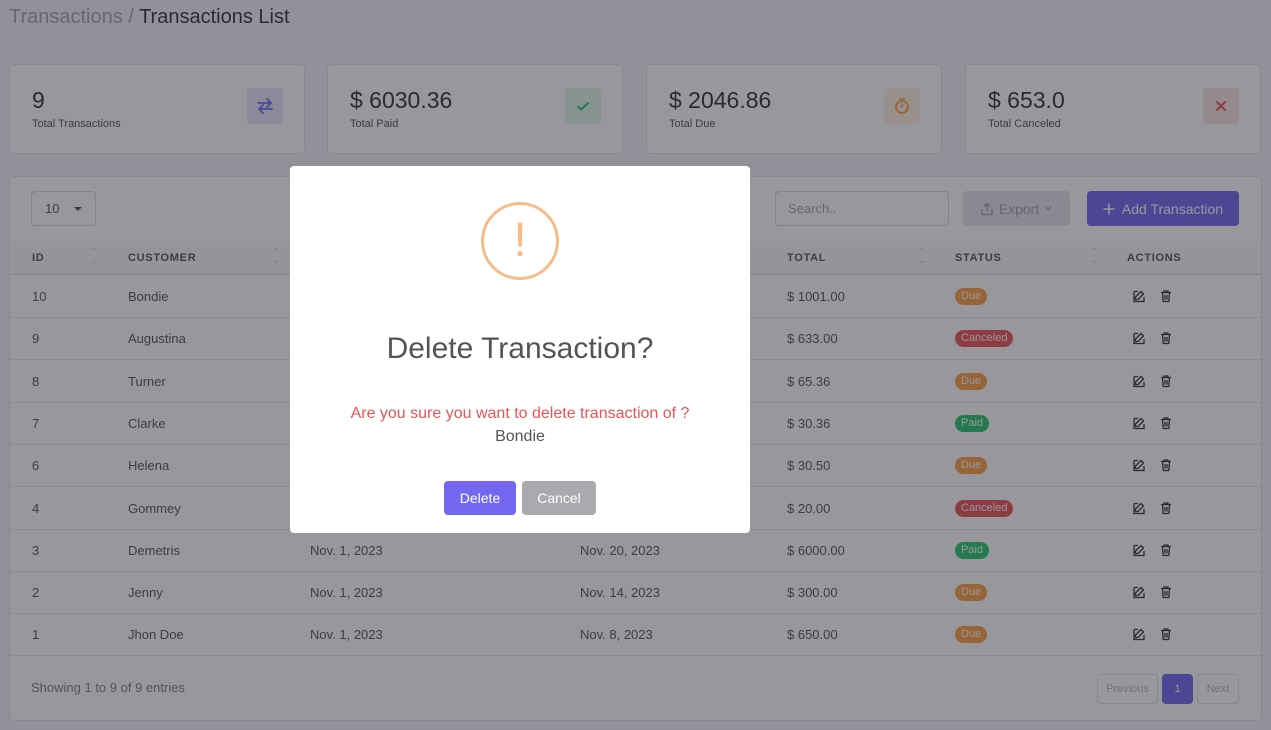 Image resolution: width=1271 pixels, height=730 pixels. What do you see at coordinates (520, 436) in the screenshot?
I see `dialog-customer-name: Bondie` at bounding box center [520, 436].